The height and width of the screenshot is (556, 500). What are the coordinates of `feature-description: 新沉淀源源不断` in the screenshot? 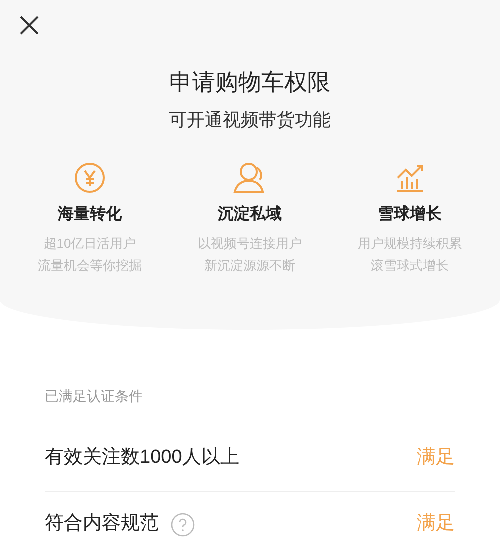 It's located at (250, 266).